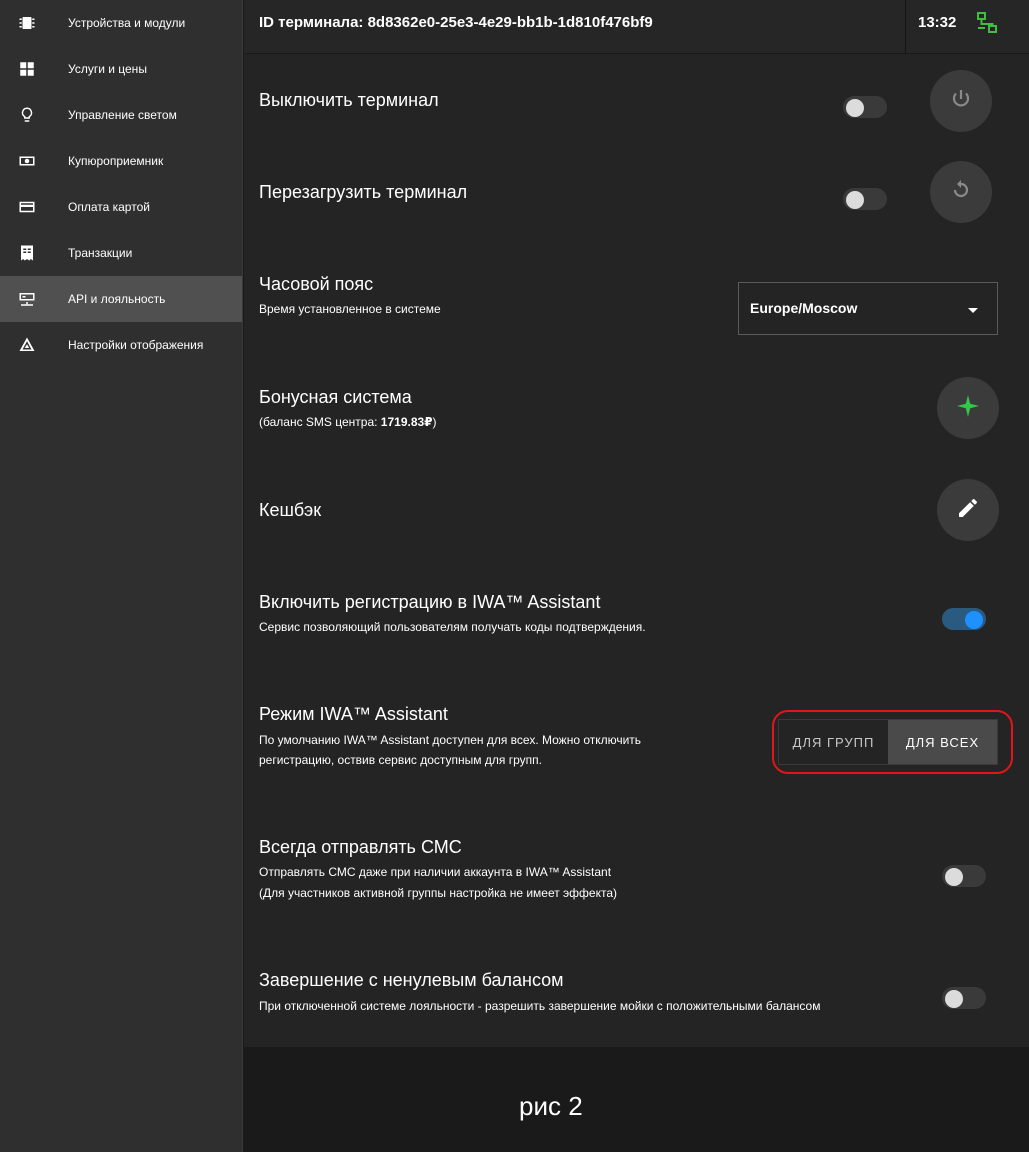 This screenshot has height=1152, width=1029. I want to click on credit-card-icon, so click(27, 207).